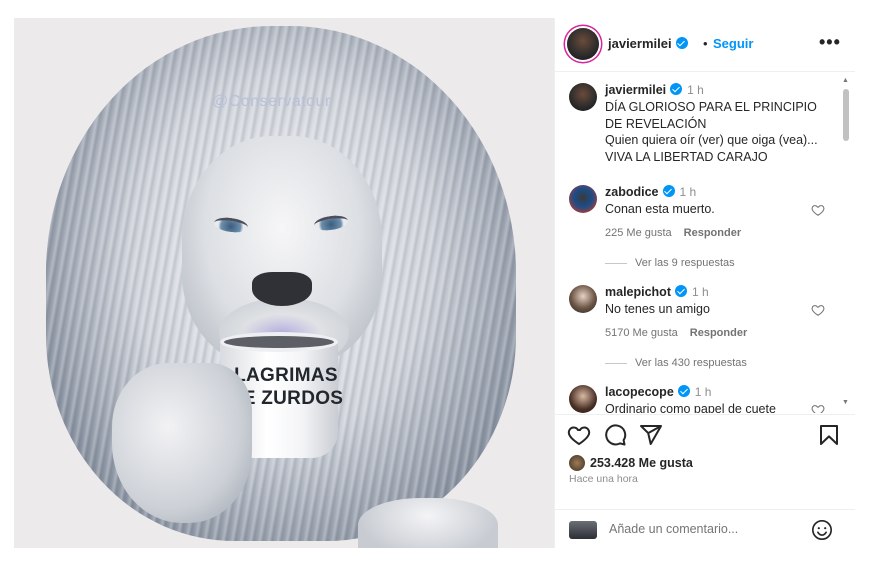 The width and height of the screenshot is (877, 561). I want to click on comment-meta: 225 Me gusta Responder, so click(679, 233).